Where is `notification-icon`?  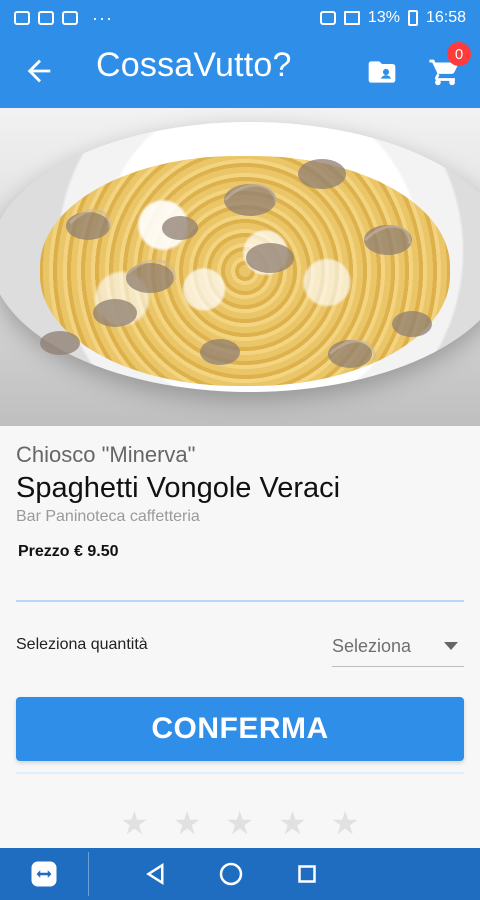
notification-icon is located at coordinates (22, 18).